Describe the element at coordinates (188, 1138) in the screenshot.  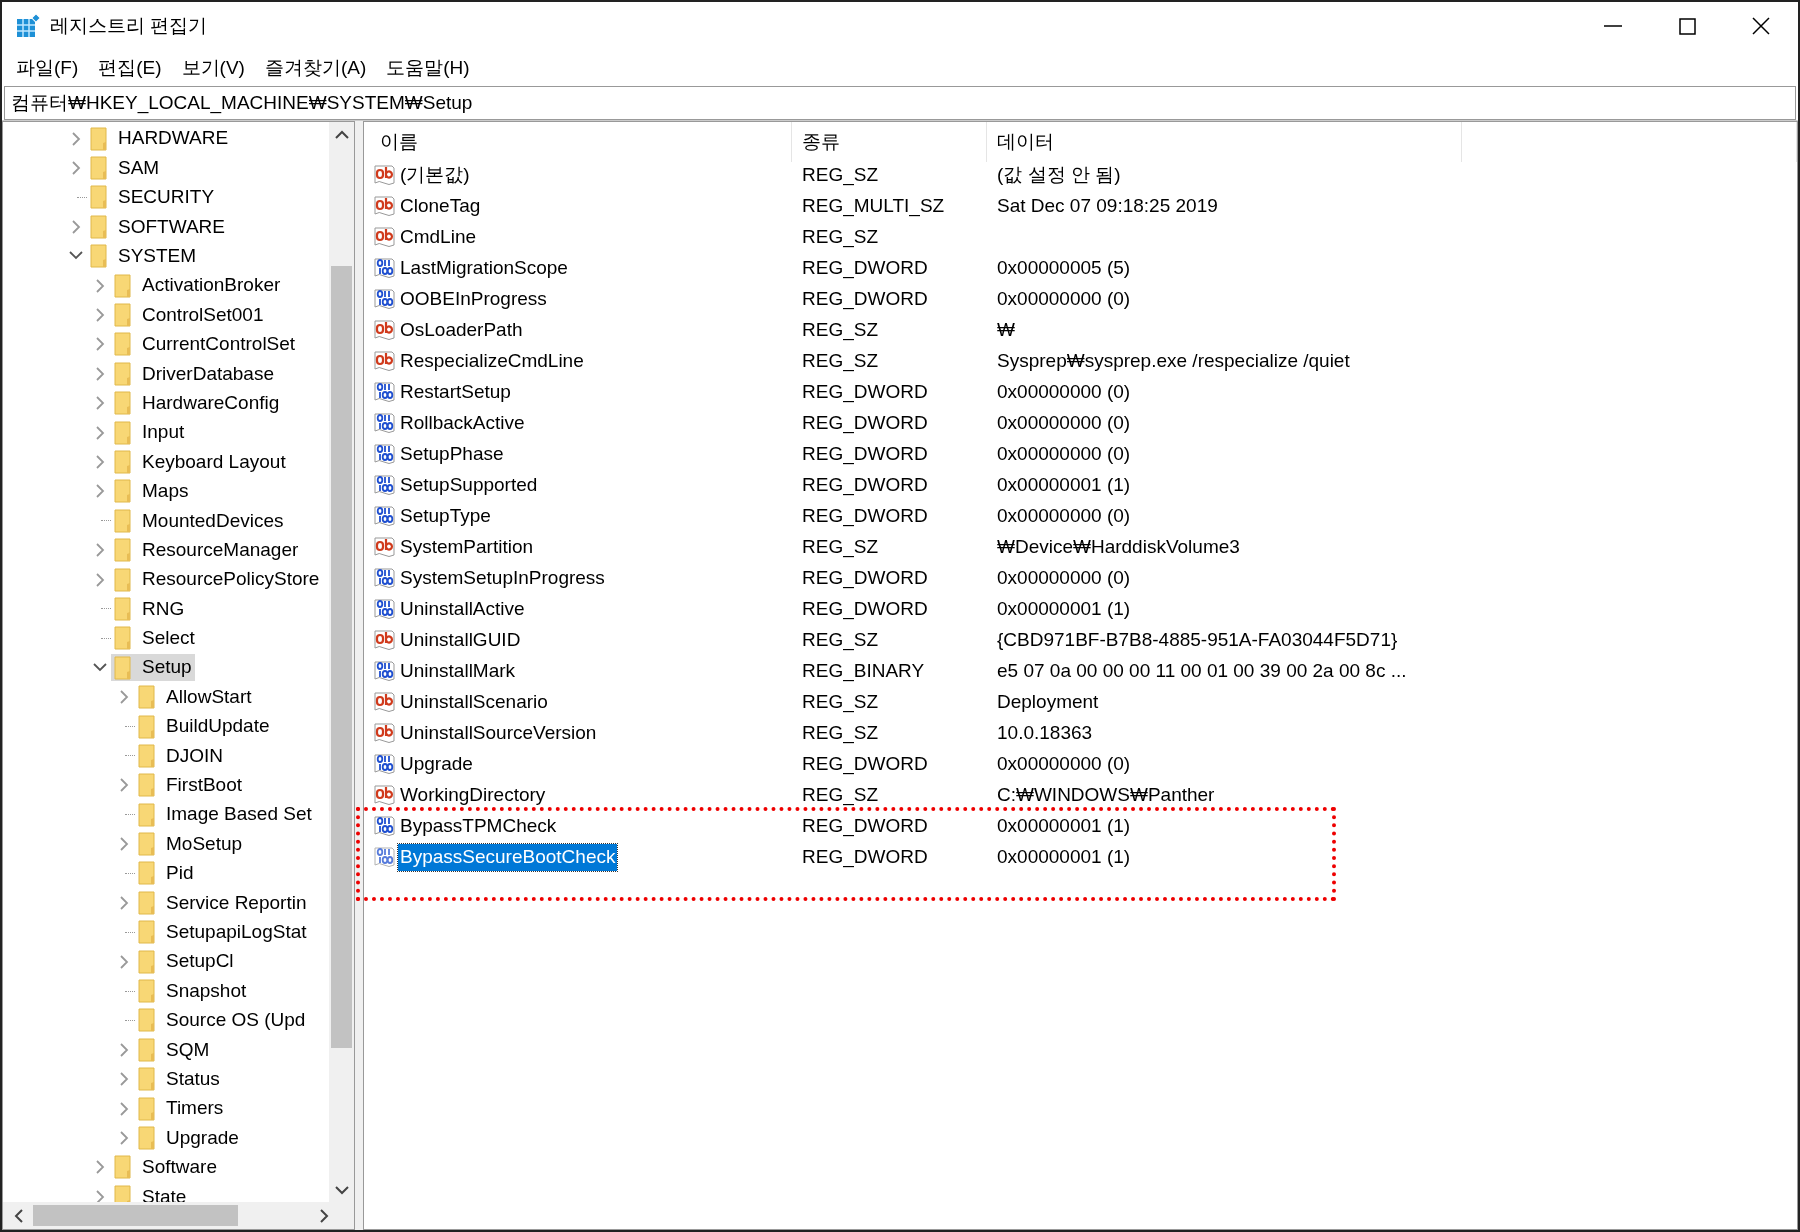
I see `tree-item: Upgrade` at that location.